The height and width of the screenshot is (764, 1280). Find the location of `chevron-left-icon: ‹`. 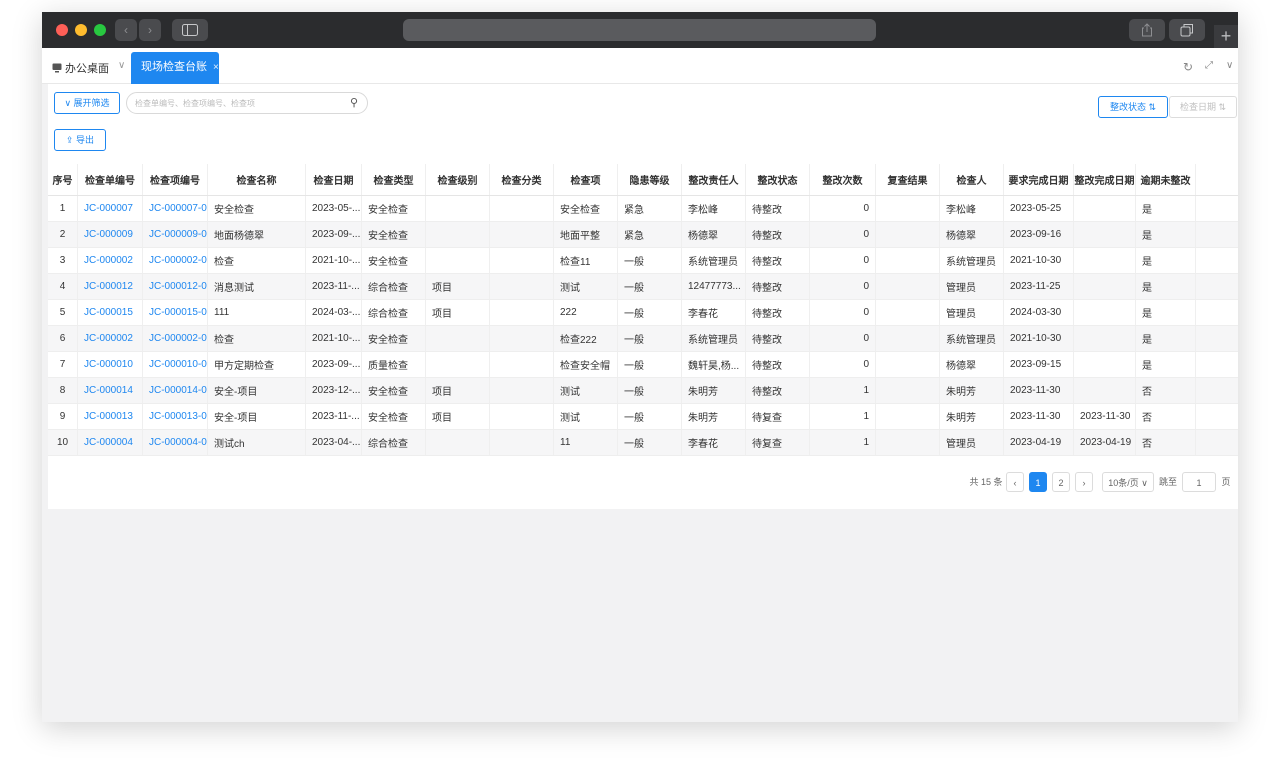

chevron-left-icon: ‹ is located at coordinates (126, 30).